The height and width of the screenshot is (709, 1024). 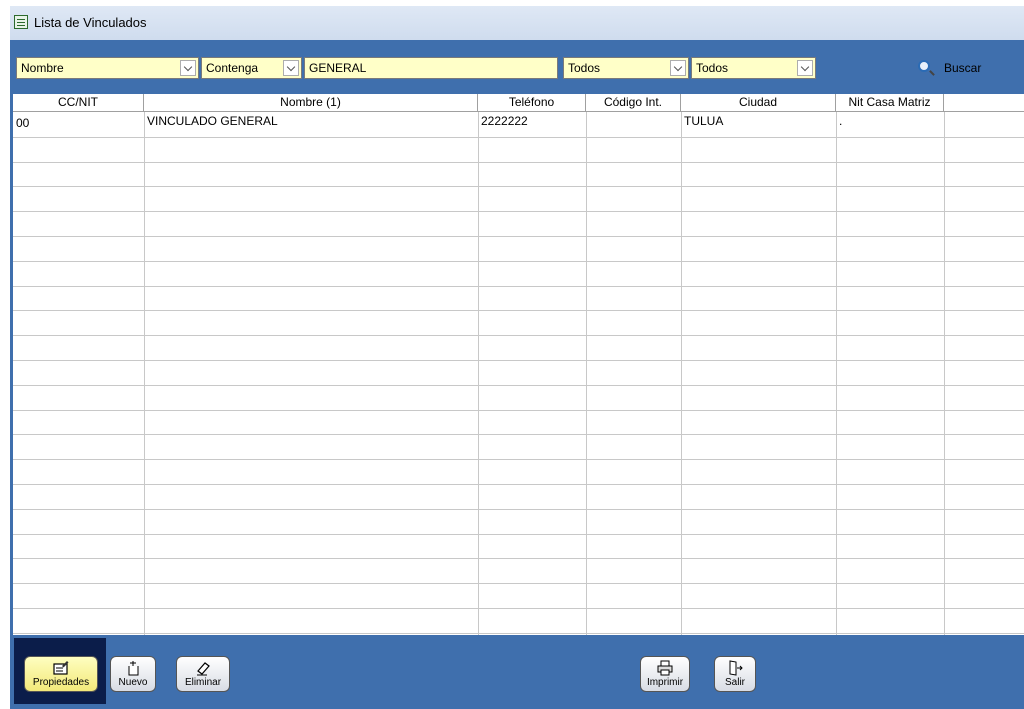 I want to click on eliminar-label: Eliminar, so click(x=203, y=682).